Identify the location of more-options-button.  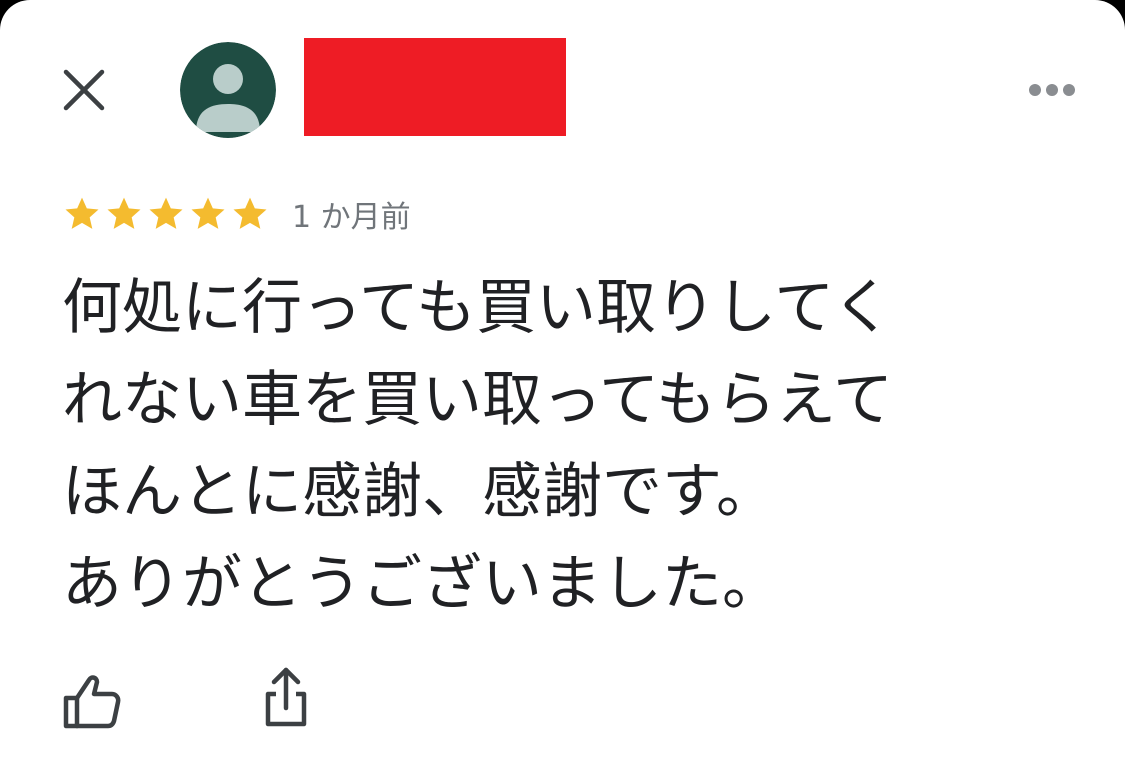
(1052, 90).